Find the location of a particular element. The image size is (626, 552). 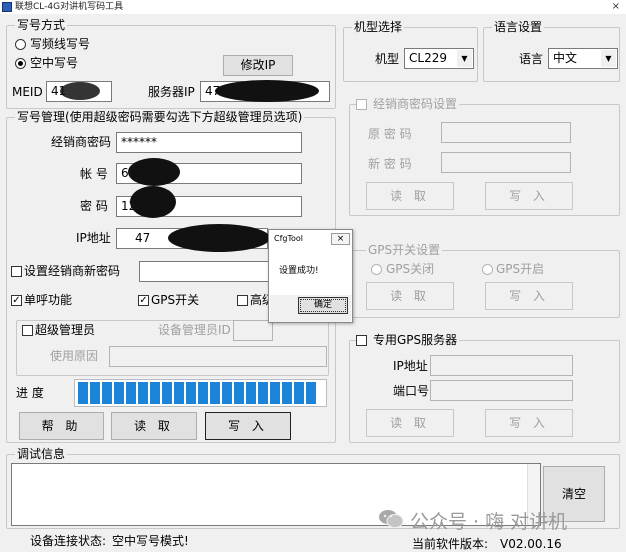

gps-switch-checkbox: ✓ is located at coordinates (143, 300).